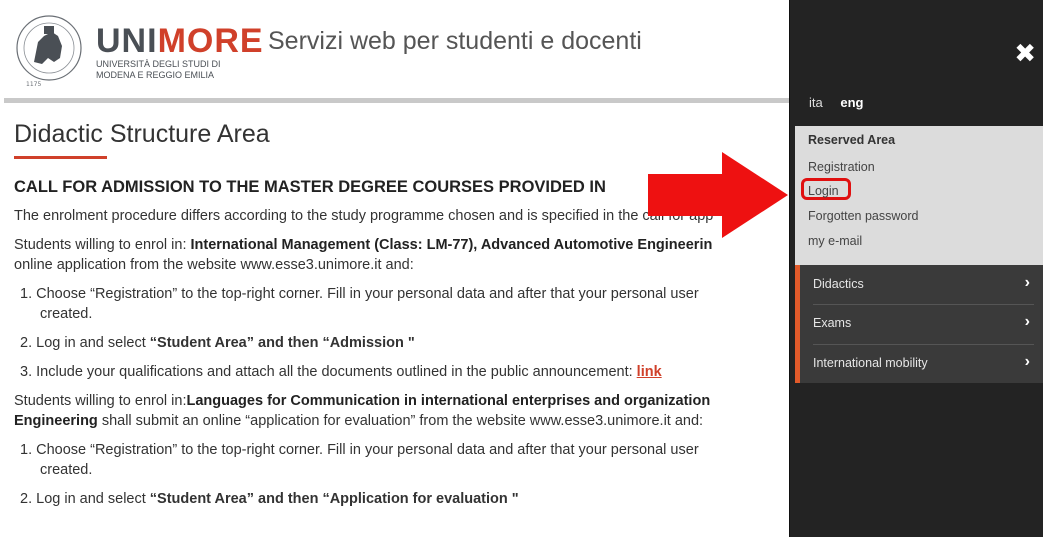  What do you see at coordinates (49, 51) in the screenshot?
I see `university-seal-logo: 1175` at bounding box center [49, 51].